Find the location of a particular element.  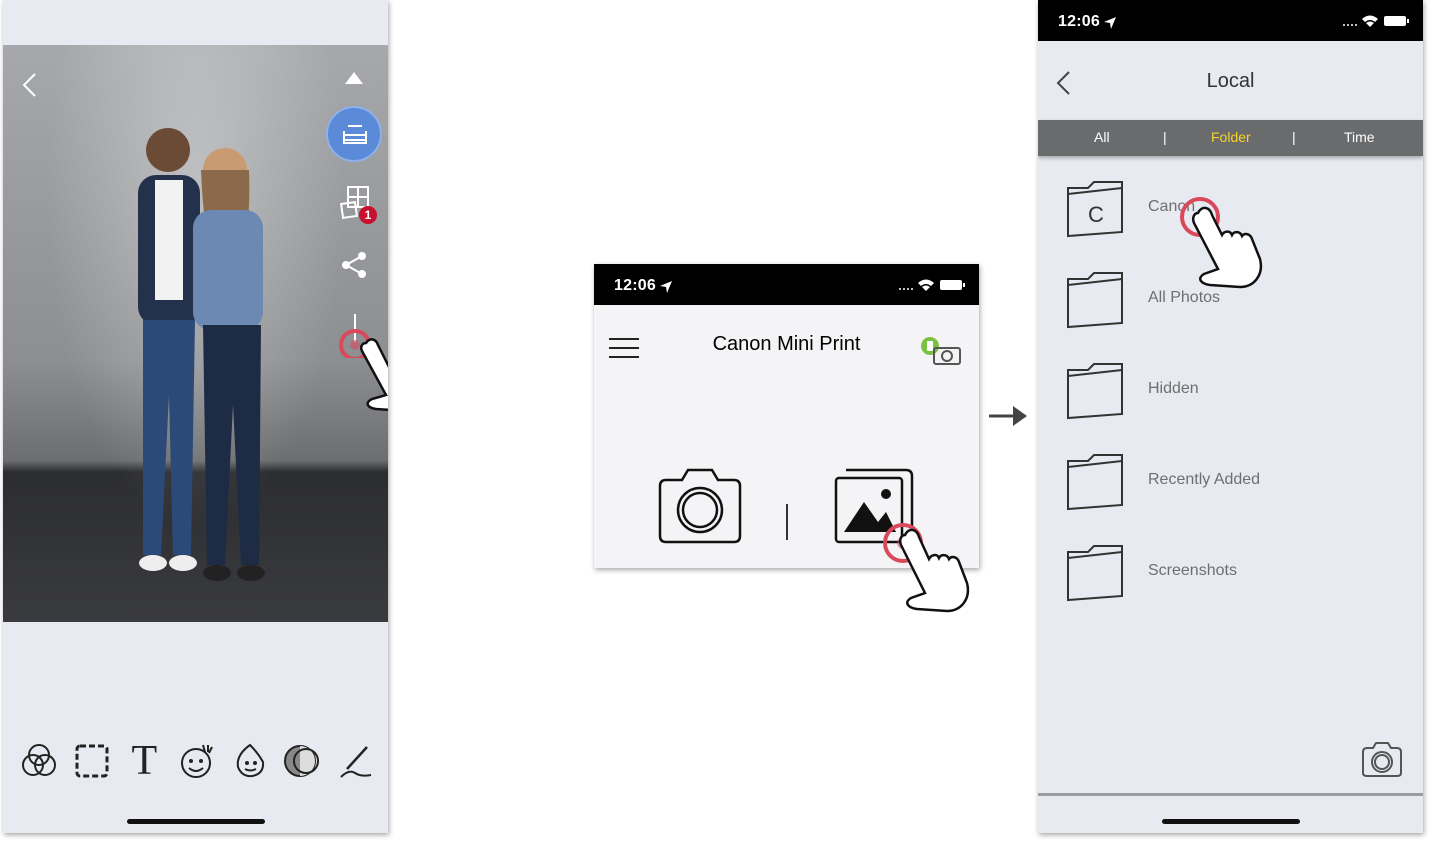

tab-bar: All | Folder | Time is located at coordinates (1230, 138).